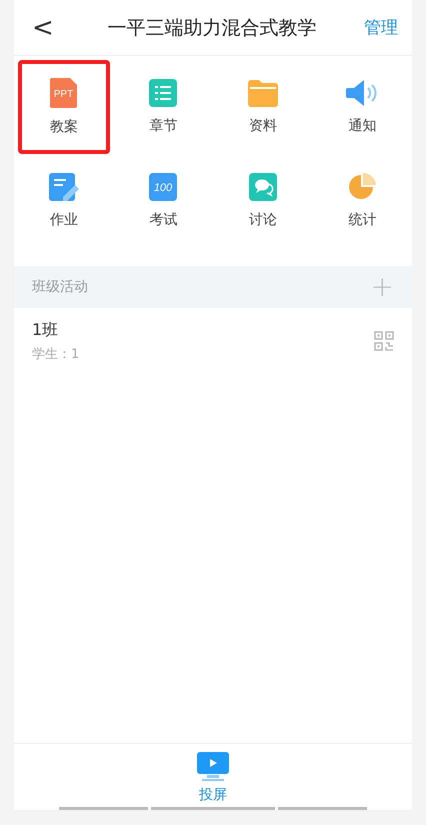  What do you see at coordinates (362, 93) in the screenshot?
I see `speaker-icon` at bounding box center [362, 93].